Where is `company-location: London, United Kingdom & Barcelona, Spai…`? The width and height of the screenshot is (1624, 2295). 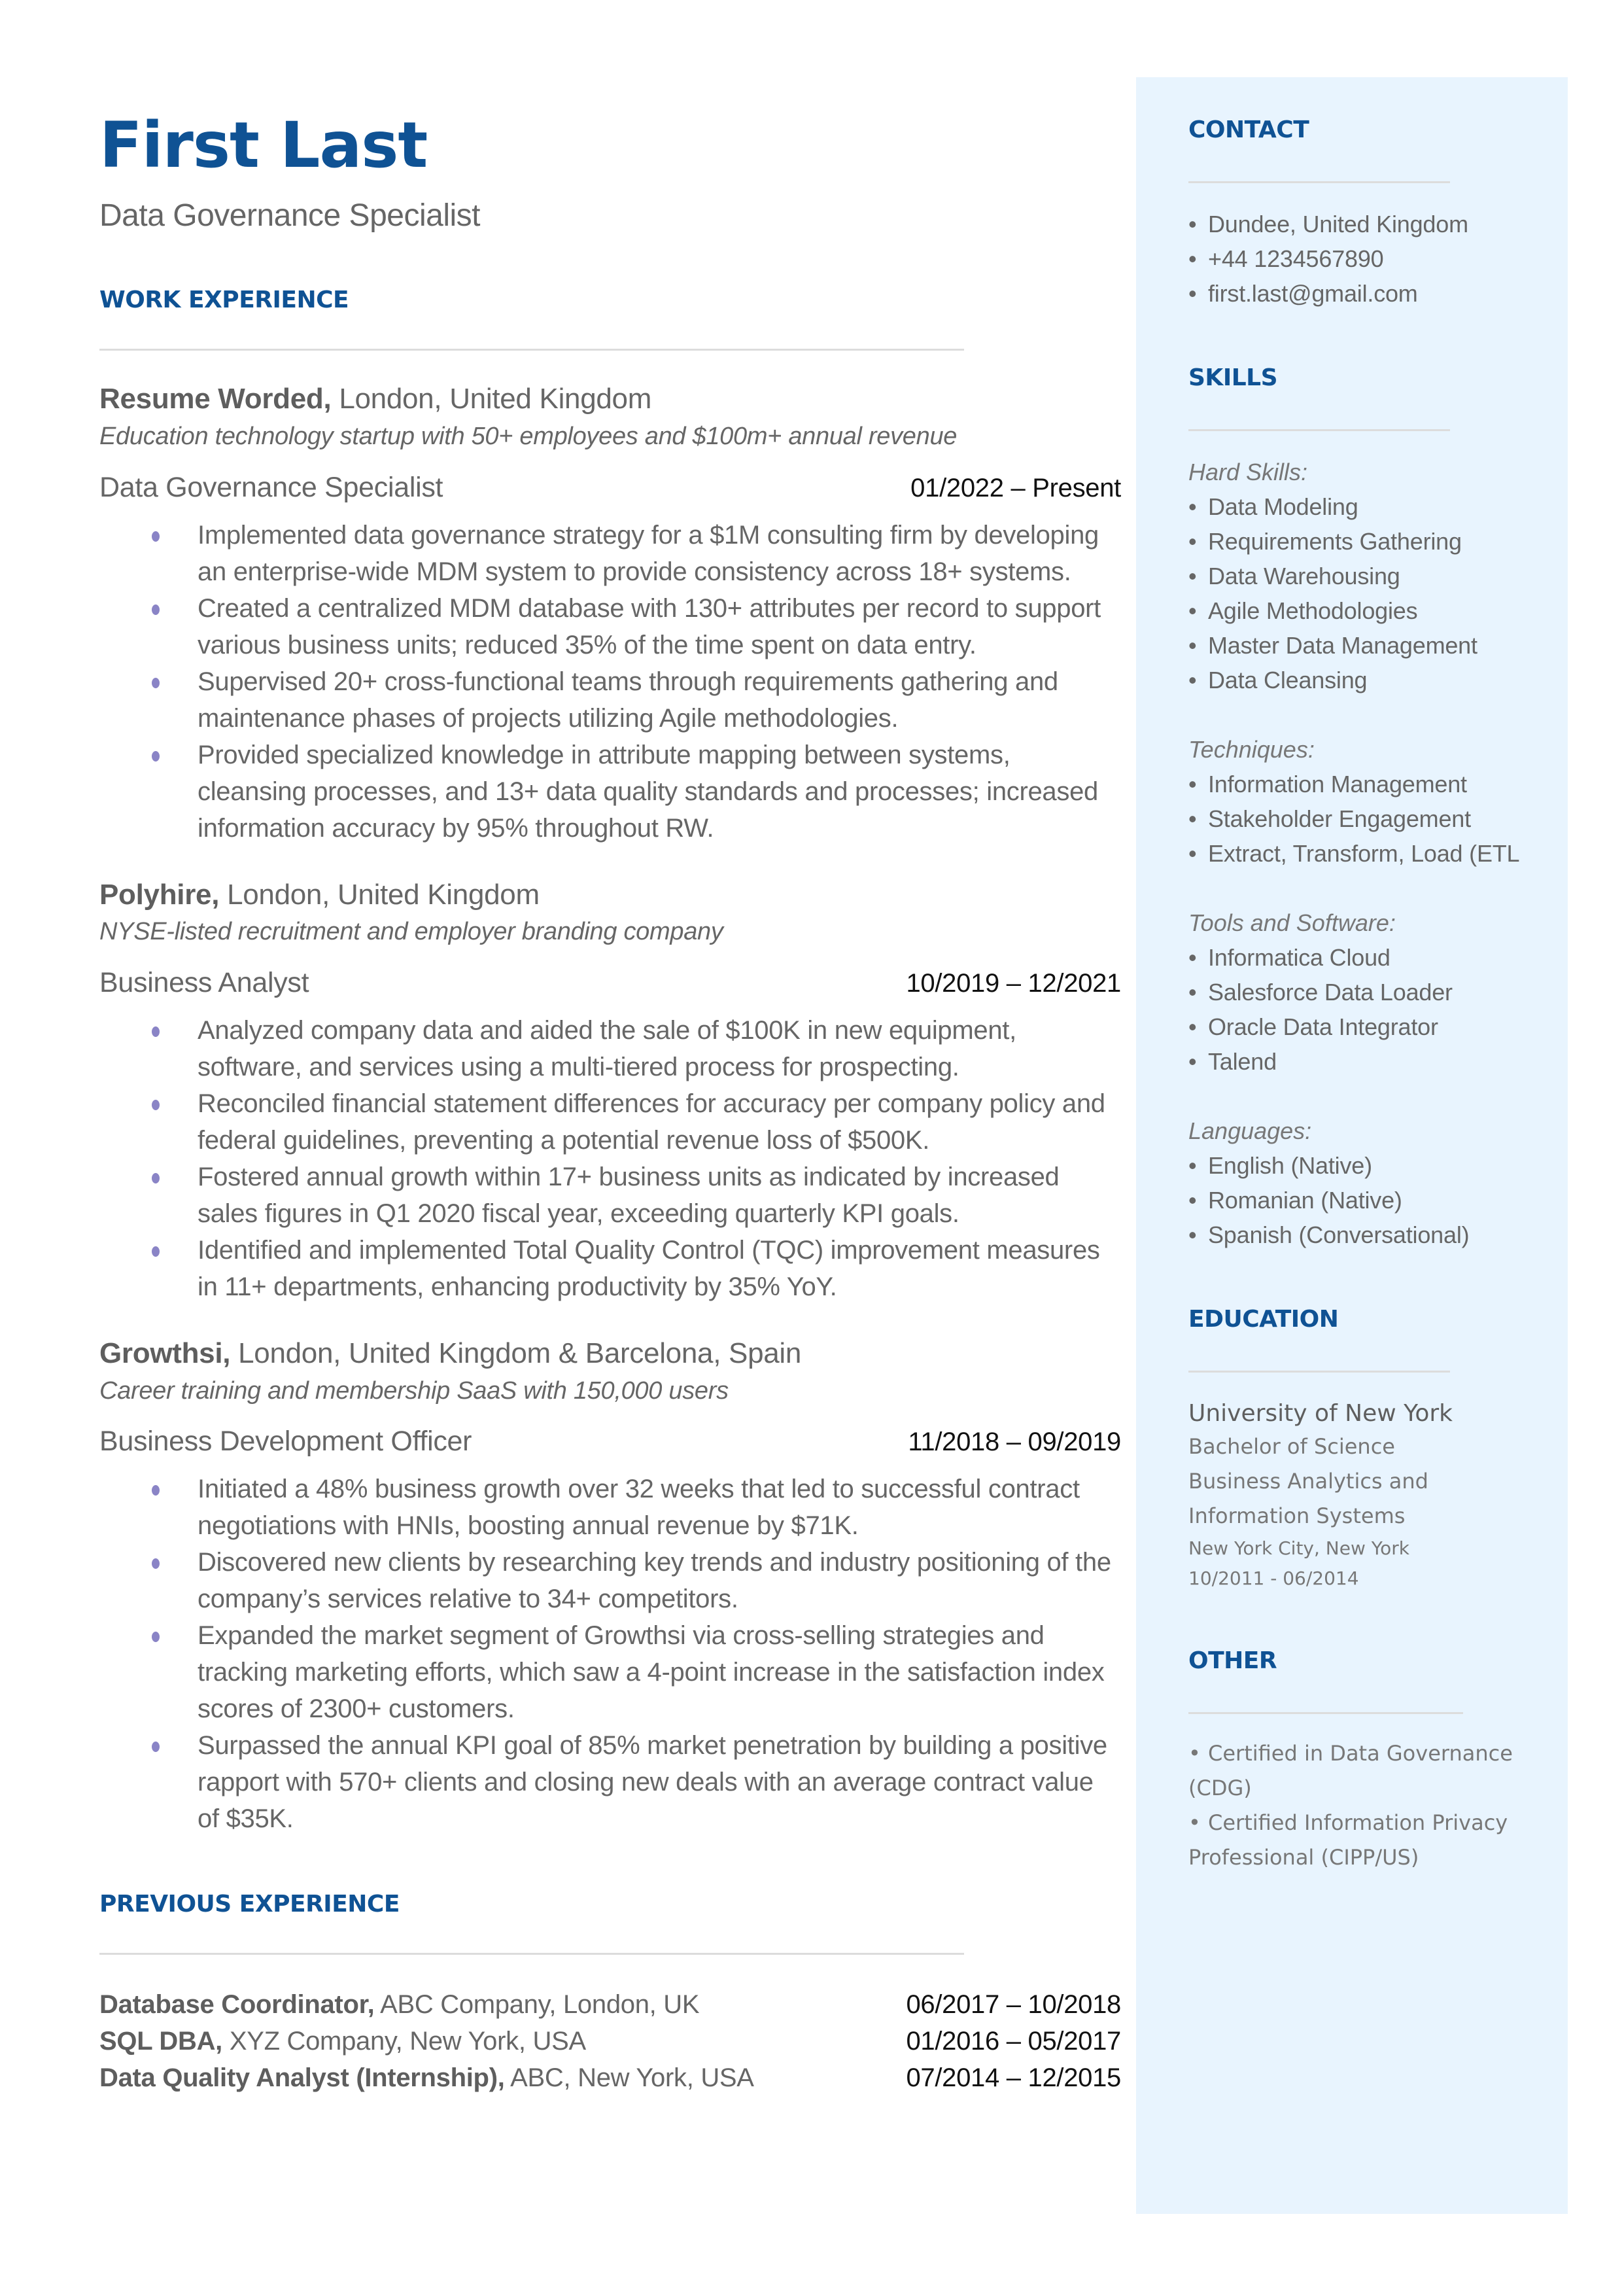
company-location: London, United Kingdom & Barcelona, Spai… is located at coordinates (516, 1353).